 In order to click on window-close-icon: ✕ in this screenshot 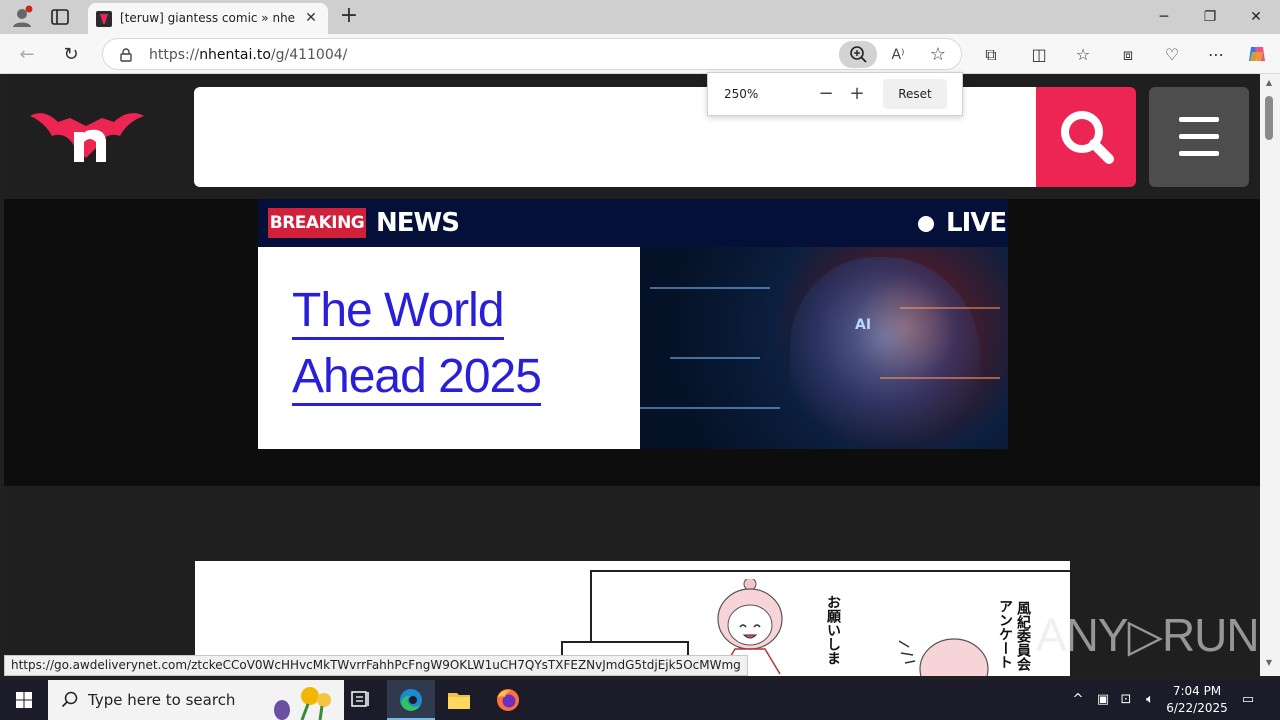, I will do `click(1256, 17)`.